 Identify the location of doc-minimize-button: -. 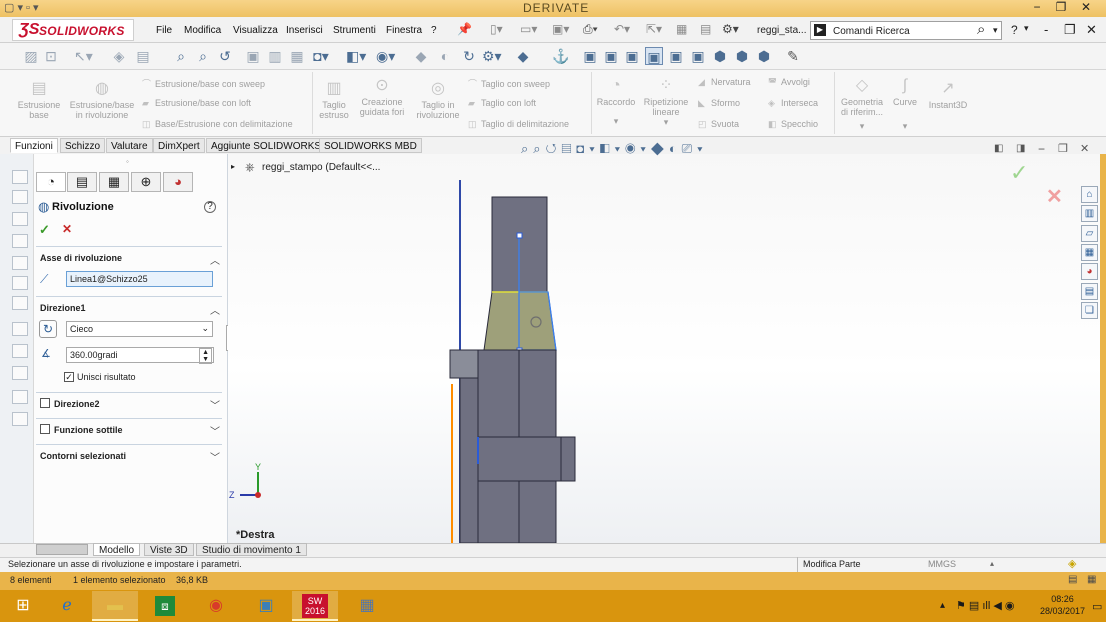
(1046, 29).